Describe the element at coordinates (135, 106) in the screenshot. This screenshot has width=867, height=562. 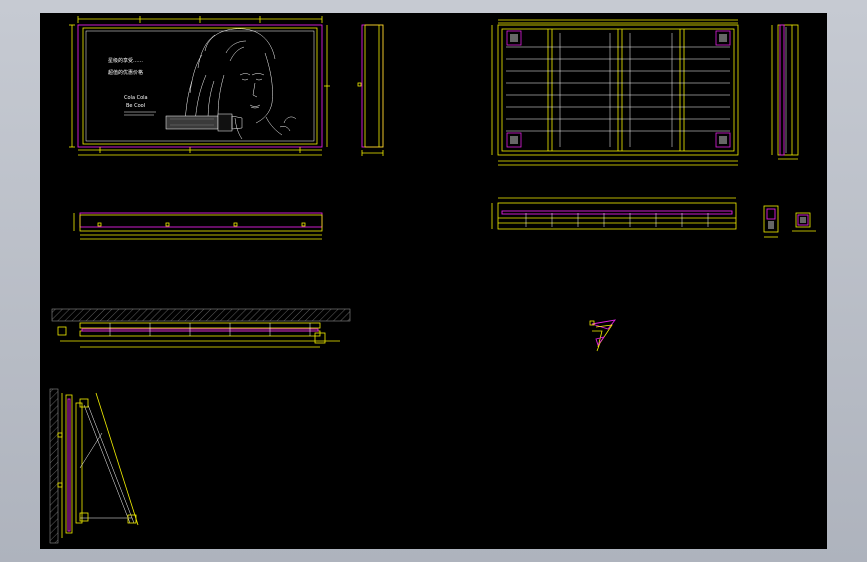
I see `billboard-text-line4: Be Cool` at that location.